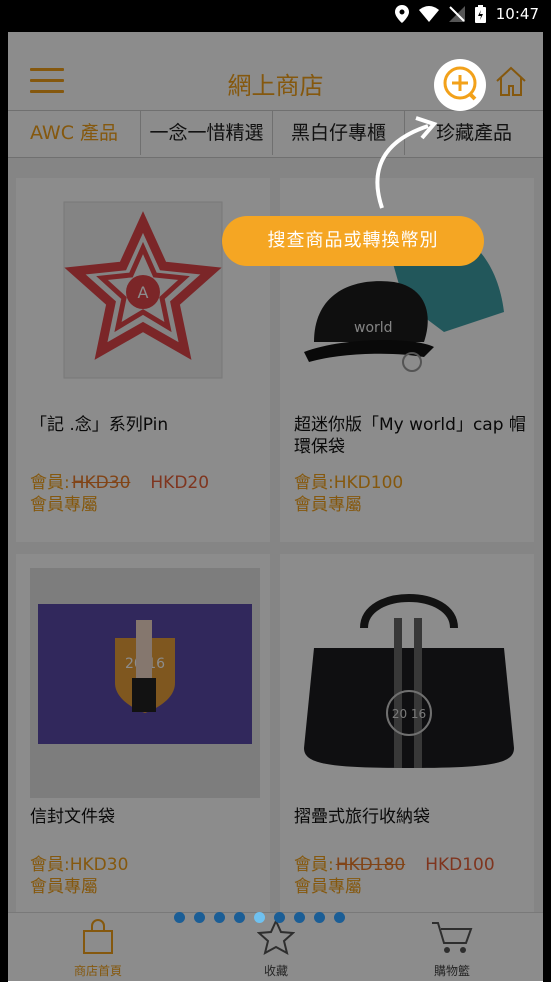  Describe the element at coordinates (480, 14) in the screenshot. I see `battery-icon` at that location.